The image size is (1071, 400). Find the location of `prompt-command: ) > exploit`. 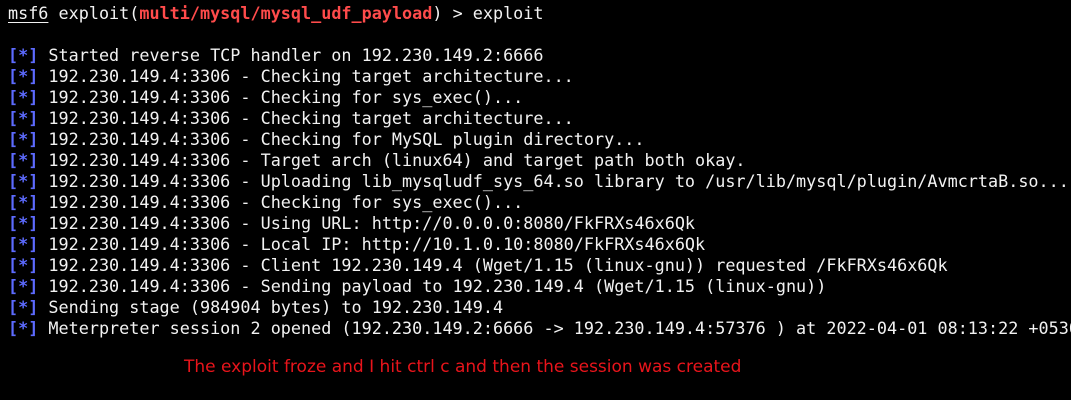

prompt-command: ) > exploit is located at coordinates (488, 13).